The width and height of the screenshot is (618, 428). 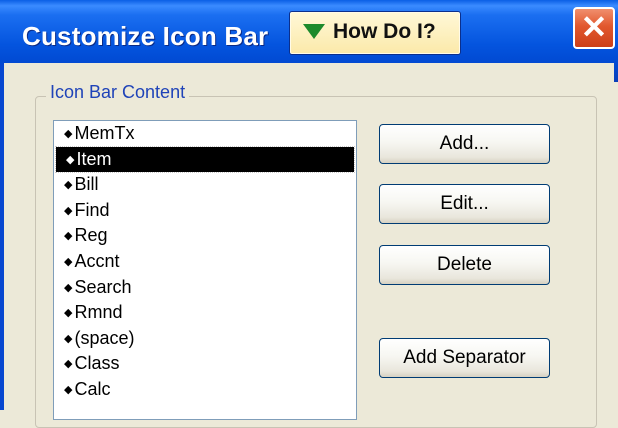 What do you see at coordinates (205, 211) in the screenshot?
I see `list-item: ◆ Find` at bounding box center [205, 211].